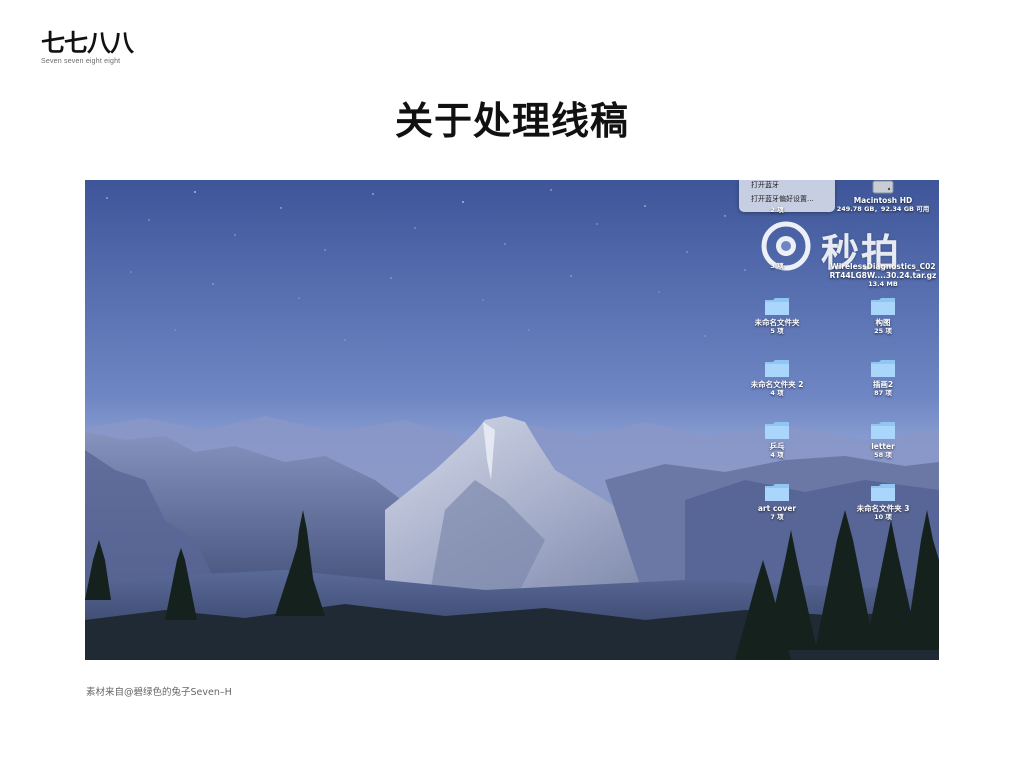  Describe the element at coordinates (883, 455) in the screenshot. I see `icon-sublabel: 58 项` at that location.